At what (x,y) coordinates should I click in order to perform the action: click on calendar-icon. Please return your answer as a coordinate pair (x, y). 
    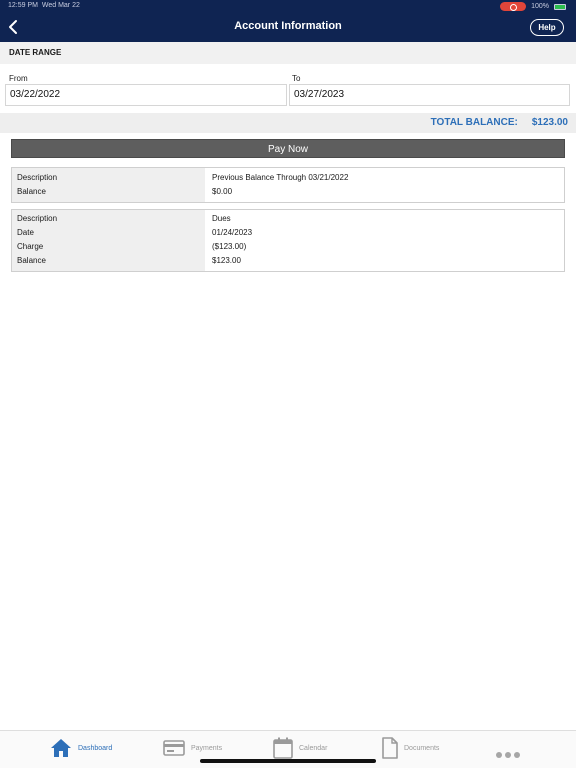
    Looking at the image, I should click on (283, 748).